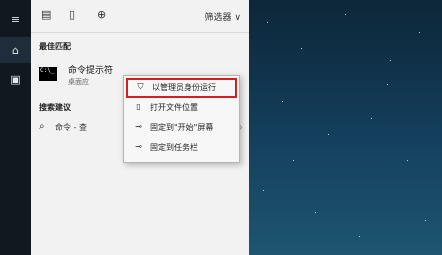 This screenshot has height=255, width=442. I want to click on filter-label: 筛选器, so click(218, 18).